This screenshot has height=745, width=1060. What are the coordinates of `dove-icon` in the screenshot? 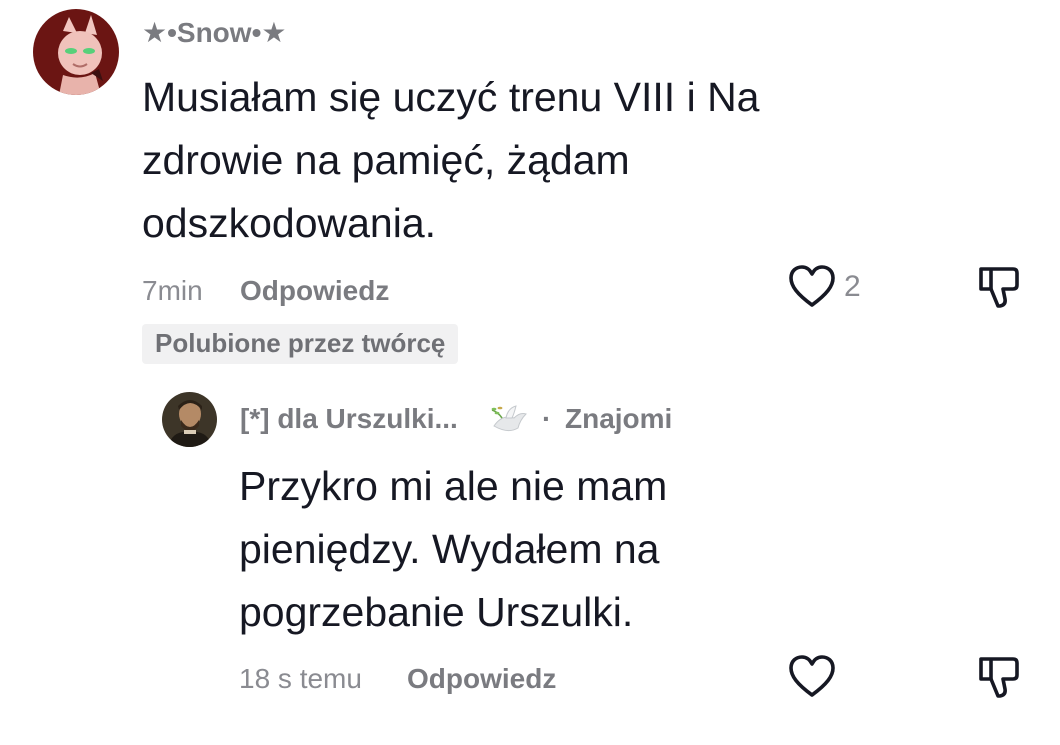 It's located at (509, 418).